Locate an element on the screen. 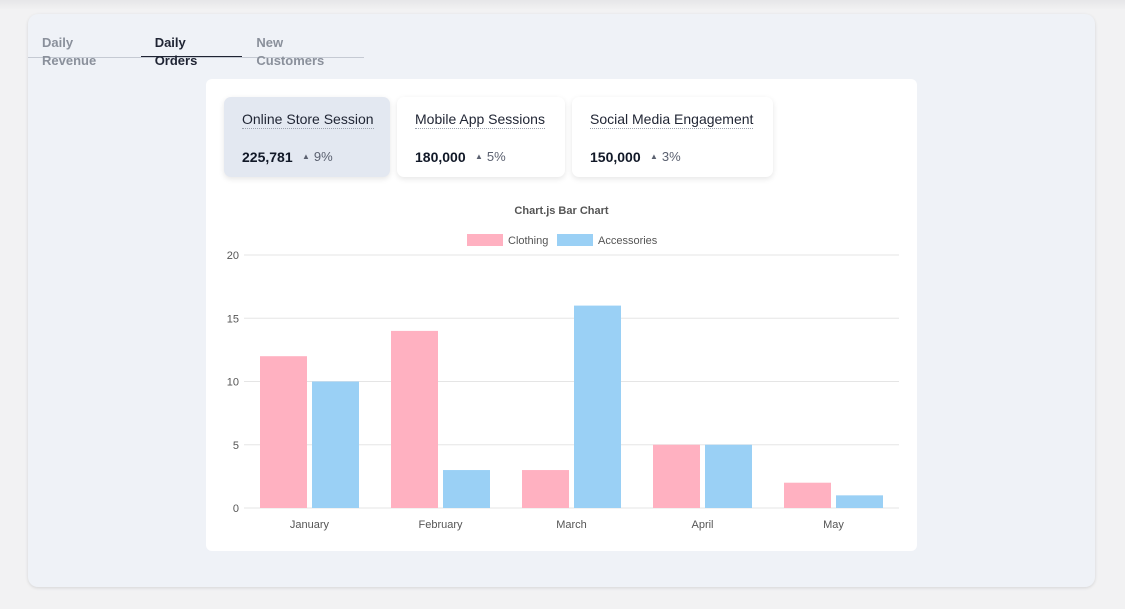 This screenshot has width=1125, height=609. bar-accessories-april is located at coordinates (728, 476).